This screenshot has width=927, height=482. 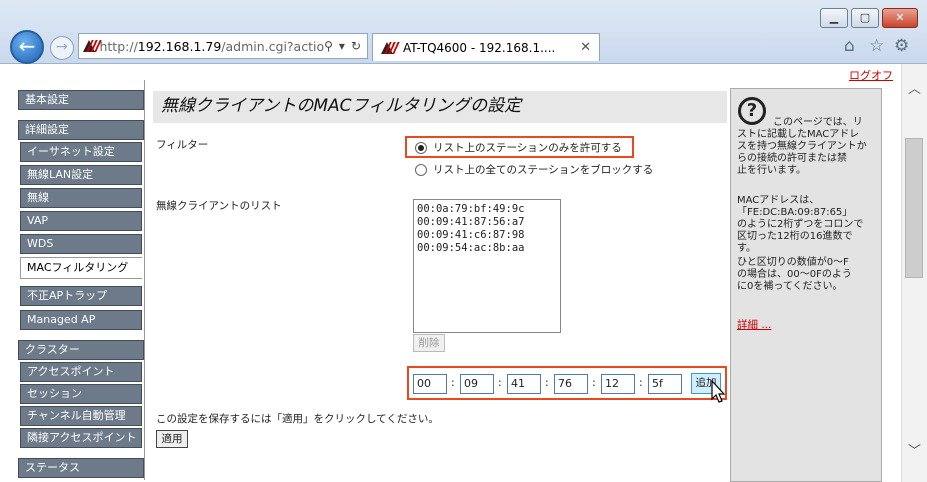 I want to click on maximize-button: ▢, so click(x=865, y=18).